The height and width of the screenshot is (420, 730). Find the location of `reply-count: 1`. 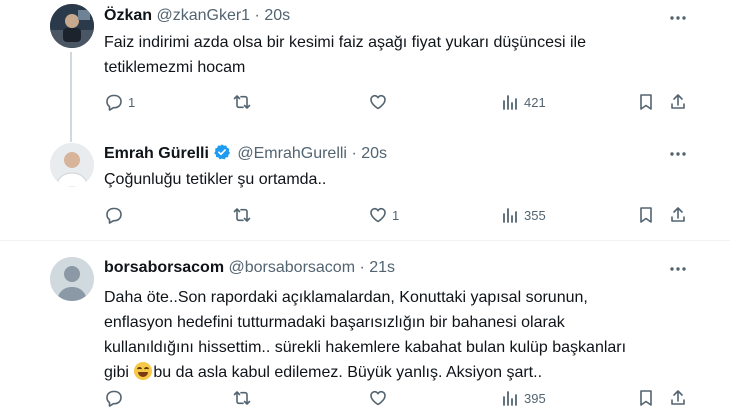

reply-count: 1 is located at coordinates (132, 102).